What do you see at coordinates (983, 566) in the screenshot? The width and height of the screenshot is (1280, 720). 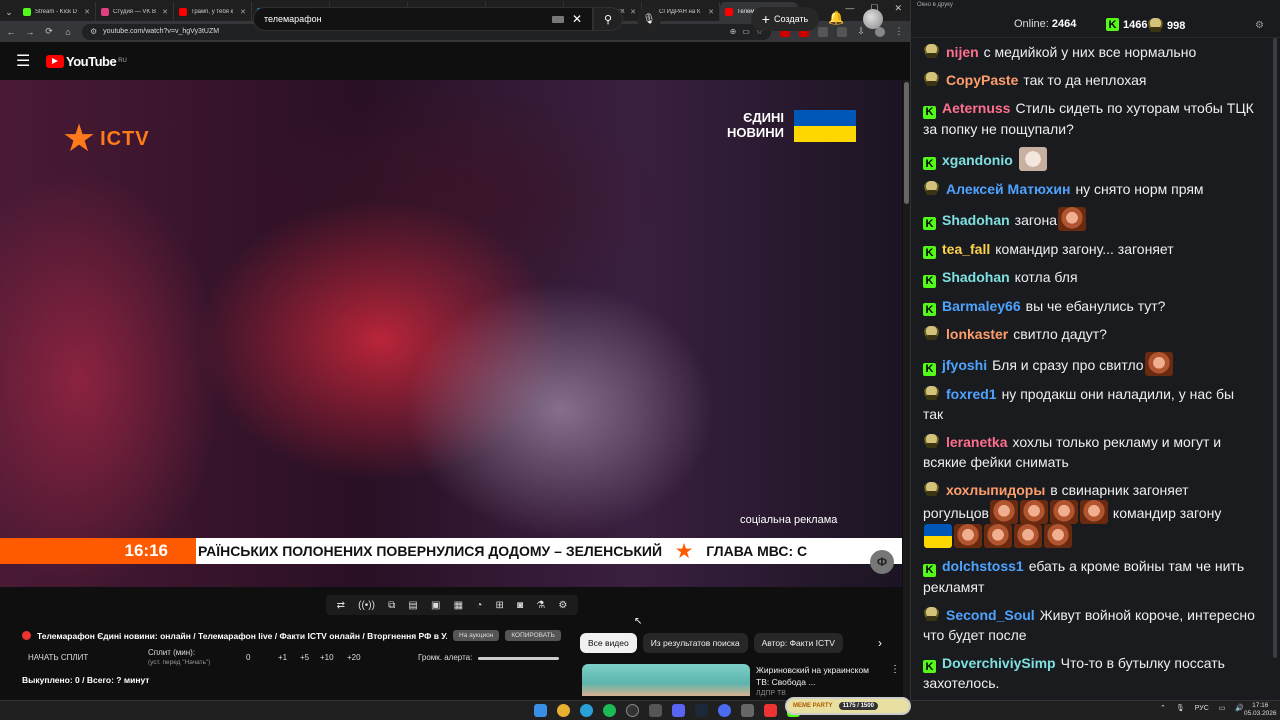 I see `chat-username: dolchstoss1` at bounding box center [983, 566].